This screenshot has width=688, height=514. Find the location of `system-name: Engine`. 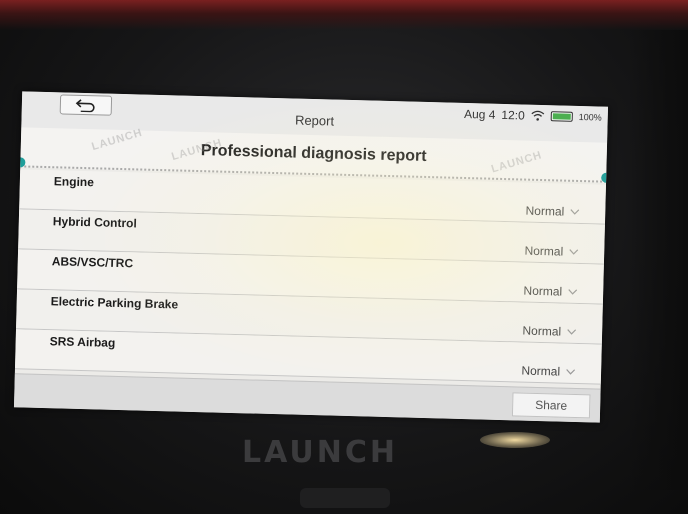

system-name: Engine is located at coordinates (74, 182).